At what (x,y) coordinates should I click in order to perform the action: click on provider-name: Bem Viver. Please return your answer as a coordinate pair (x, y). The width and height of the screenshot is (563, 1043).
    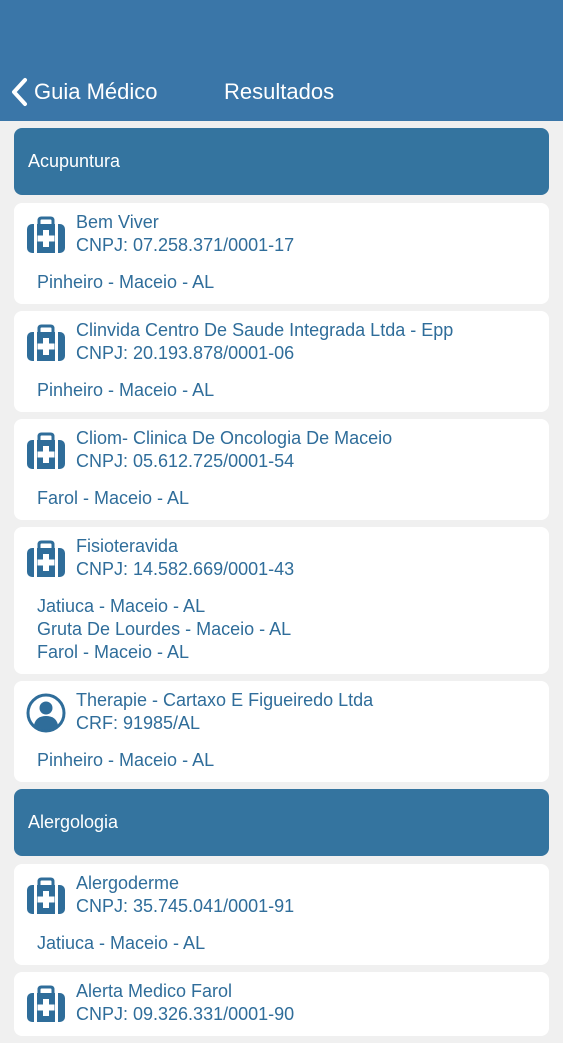
    Looking at the image, I should click on (117, 222).